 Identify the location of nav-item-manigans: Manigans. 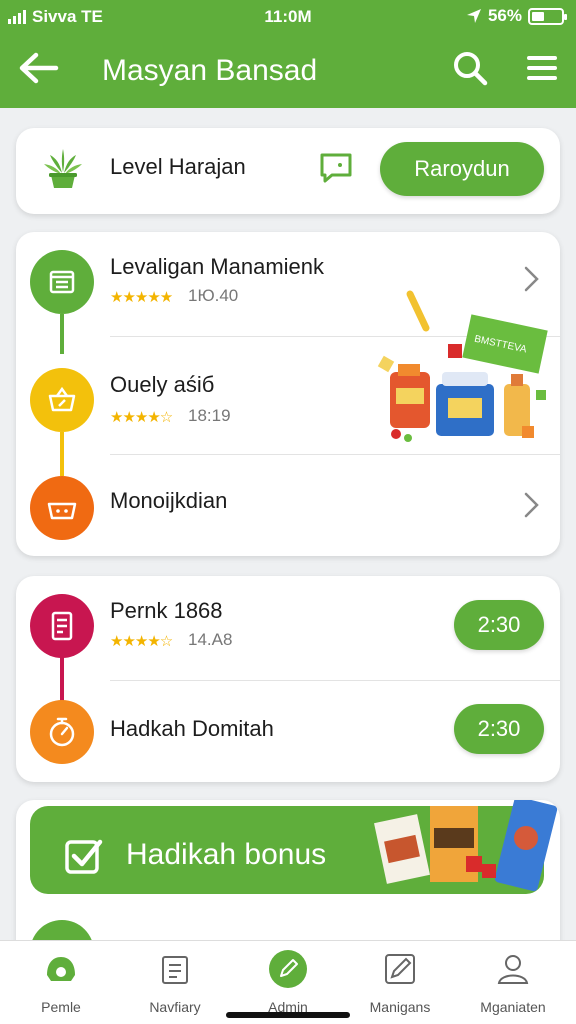
(400, 984).